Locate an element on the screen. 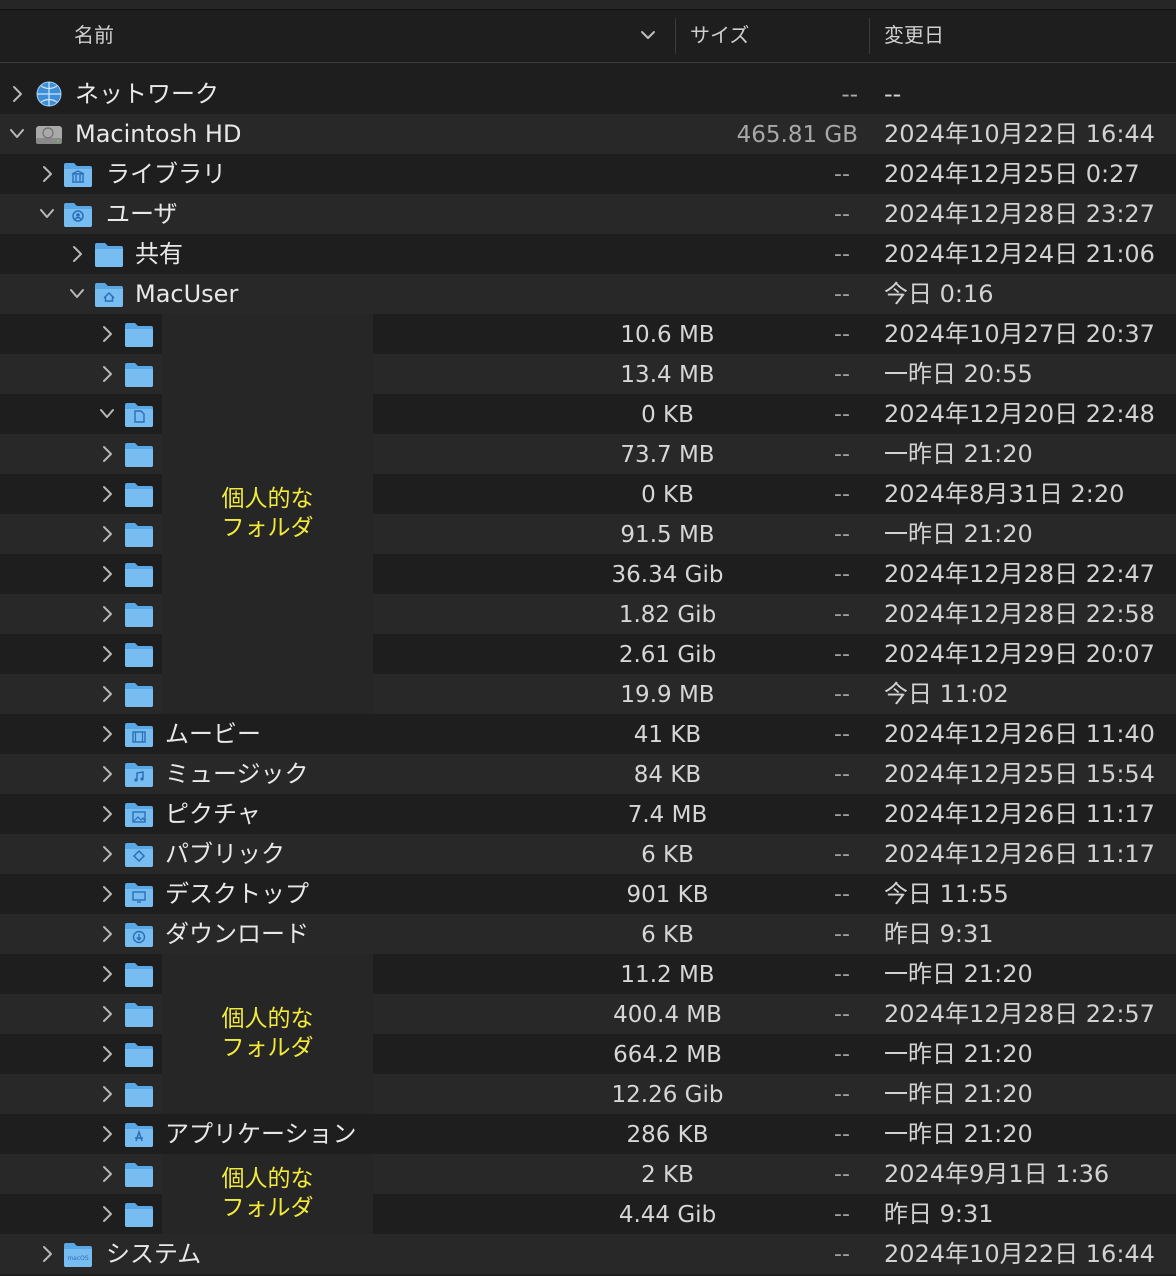  item-date-modified: 今日 0:16 is located at coordinates (939, 294).